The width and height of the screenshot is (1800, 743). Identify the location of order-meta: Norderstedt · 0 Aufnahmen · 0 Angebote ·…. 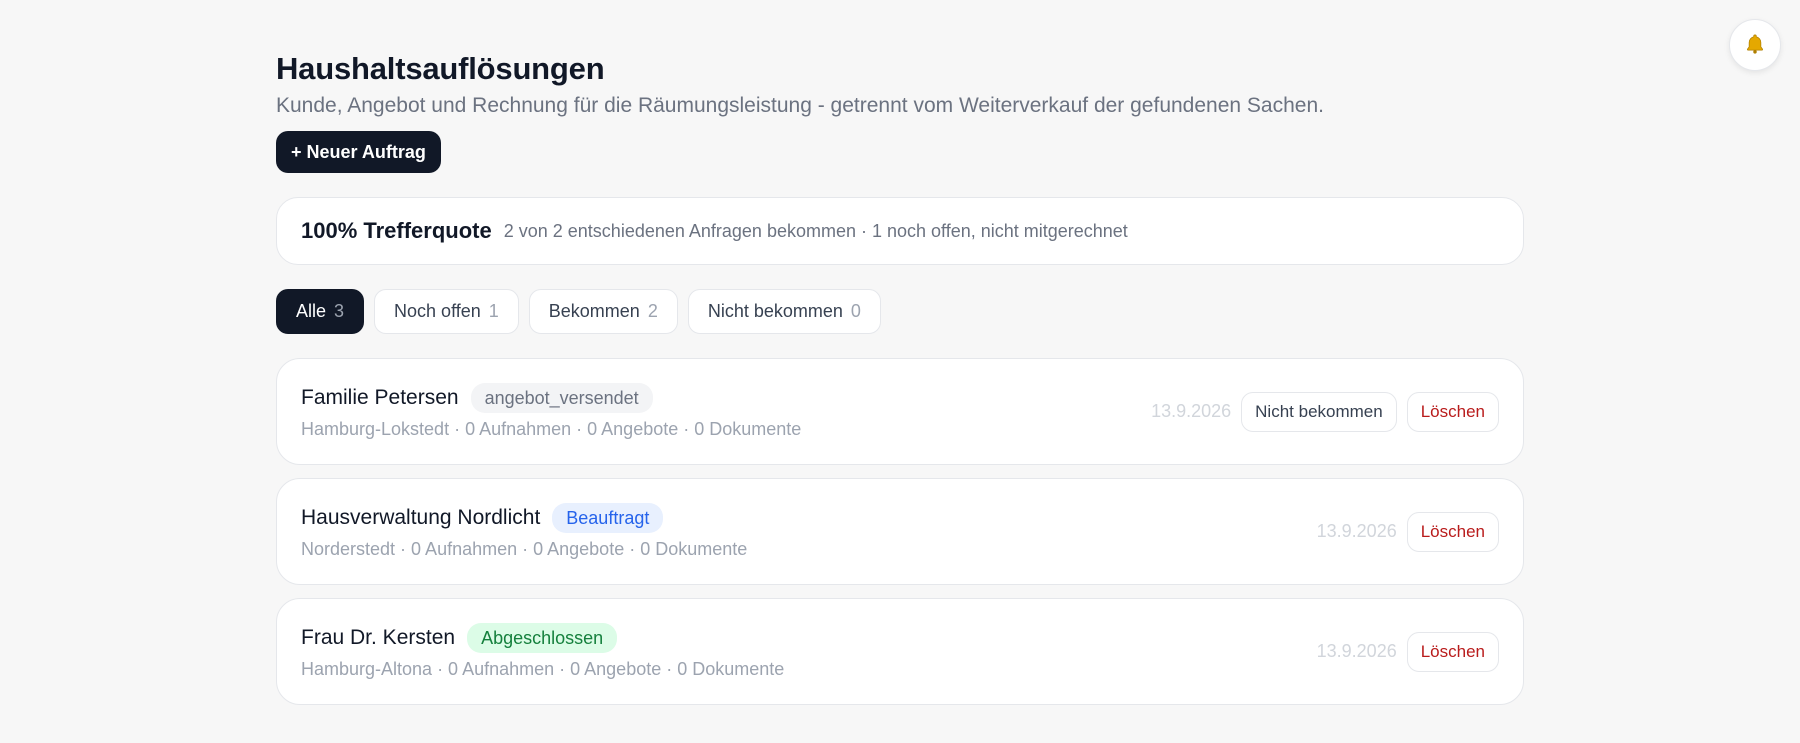
(524, 549).